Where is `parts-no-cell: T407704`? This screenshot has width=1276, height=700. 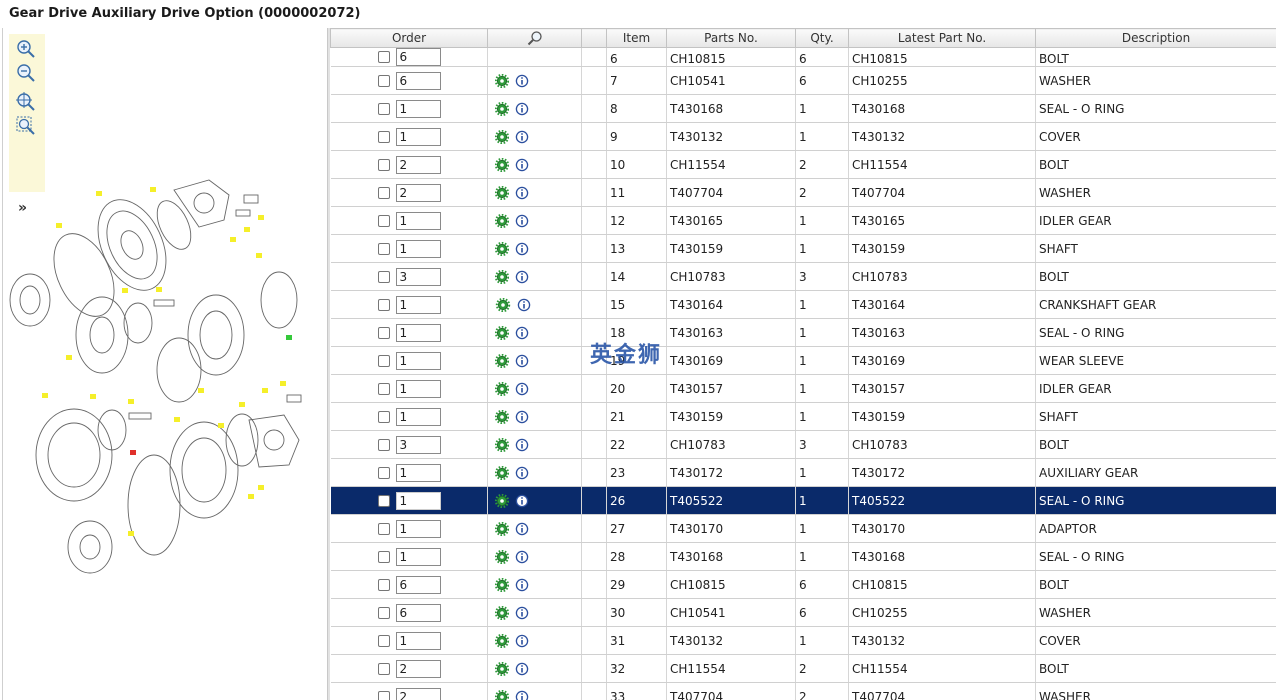 parts-no-cell: T407704 is located at coordinates (731, 691).